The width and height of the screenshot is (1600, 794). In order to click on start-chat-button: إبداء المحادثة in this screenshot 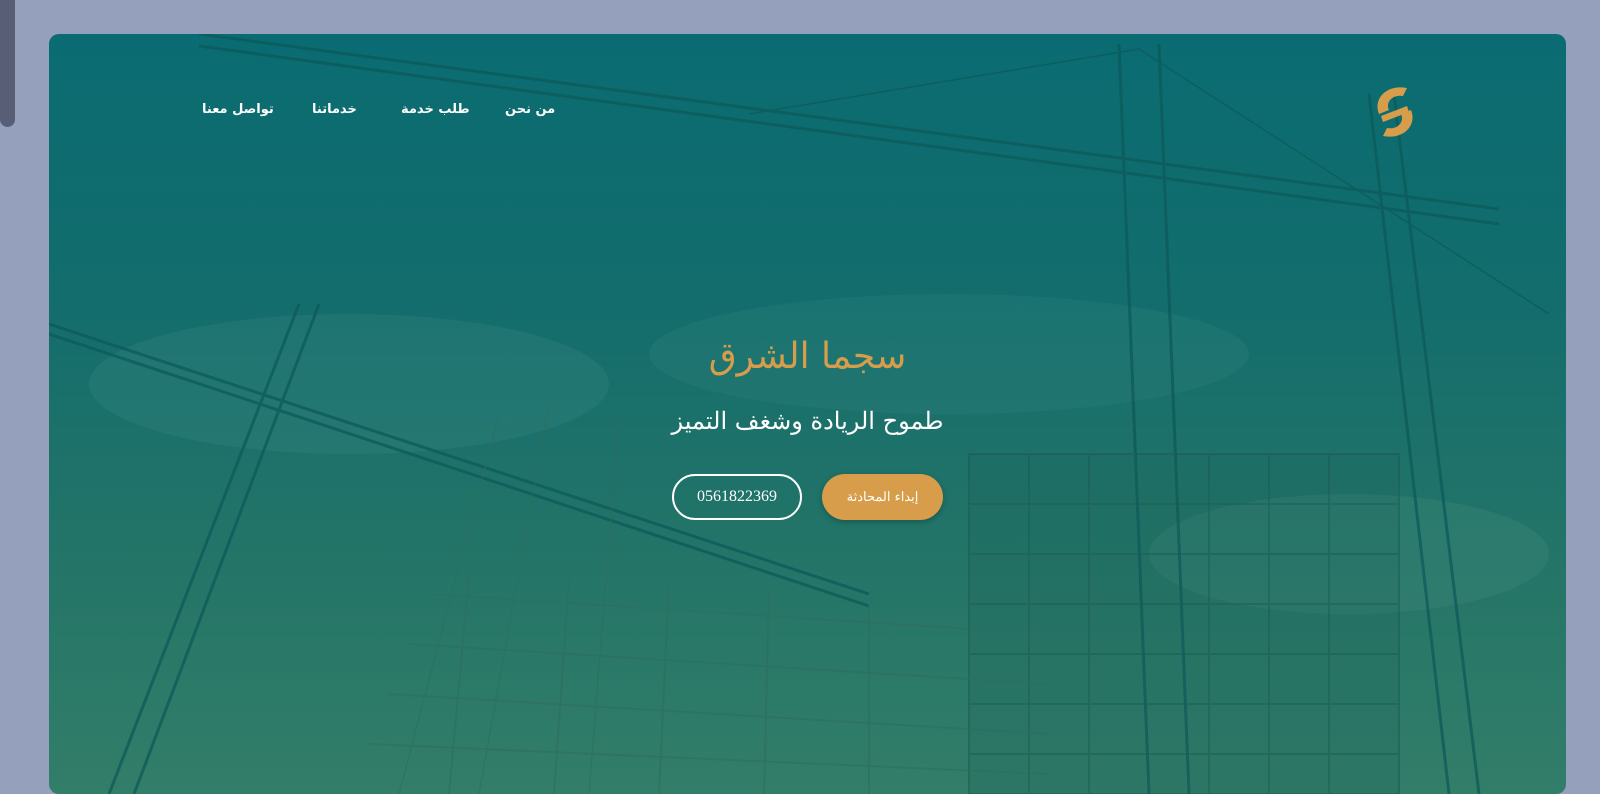, I will do `click(882, 497)`.